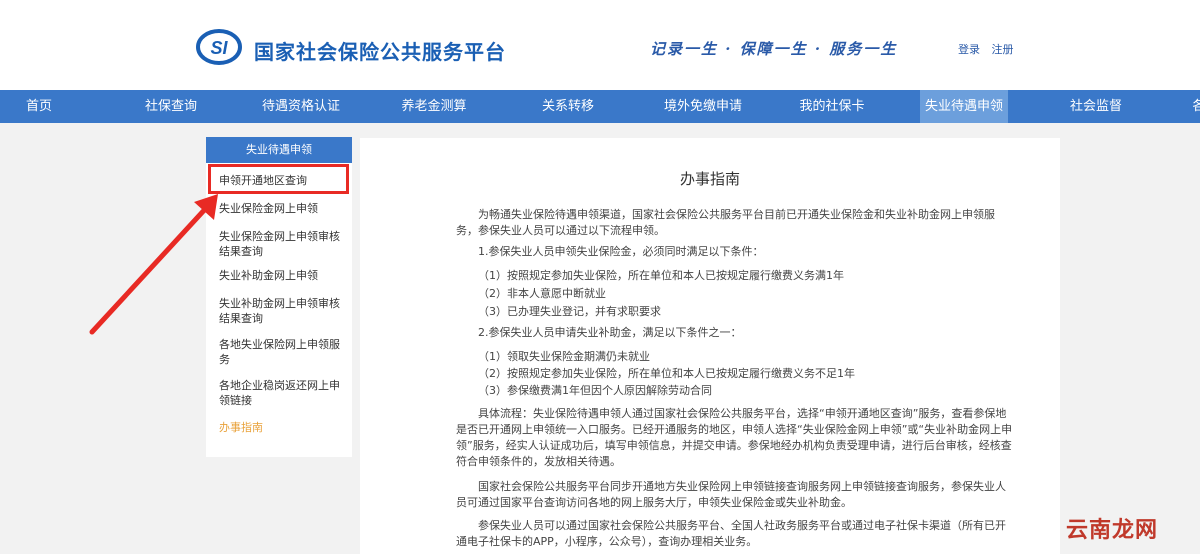 The height and width of the screenshot is (554, 1200). Describe the element at coordinates (568, 106) in the screenshot. I see `nav-item-relation-transfer: 关系转移` at that location.